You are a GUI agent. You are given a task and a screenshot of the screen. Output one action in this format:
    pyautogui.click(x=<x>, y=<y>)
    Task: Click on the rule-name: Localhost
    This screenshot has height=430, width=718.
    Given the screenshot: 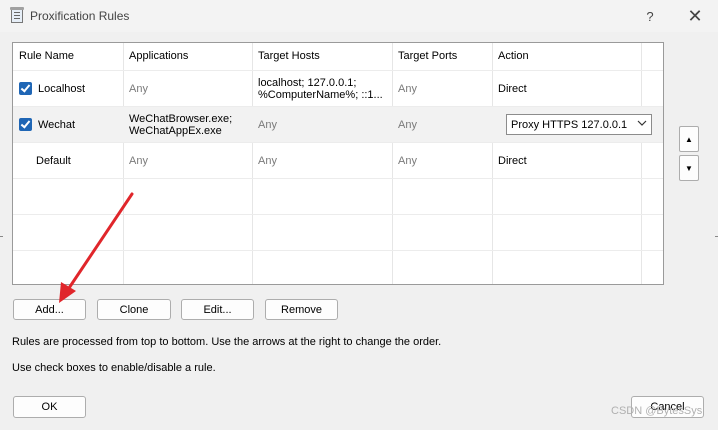 What is the action you would take?
    pyautogui.click(x=62, y=88)
    